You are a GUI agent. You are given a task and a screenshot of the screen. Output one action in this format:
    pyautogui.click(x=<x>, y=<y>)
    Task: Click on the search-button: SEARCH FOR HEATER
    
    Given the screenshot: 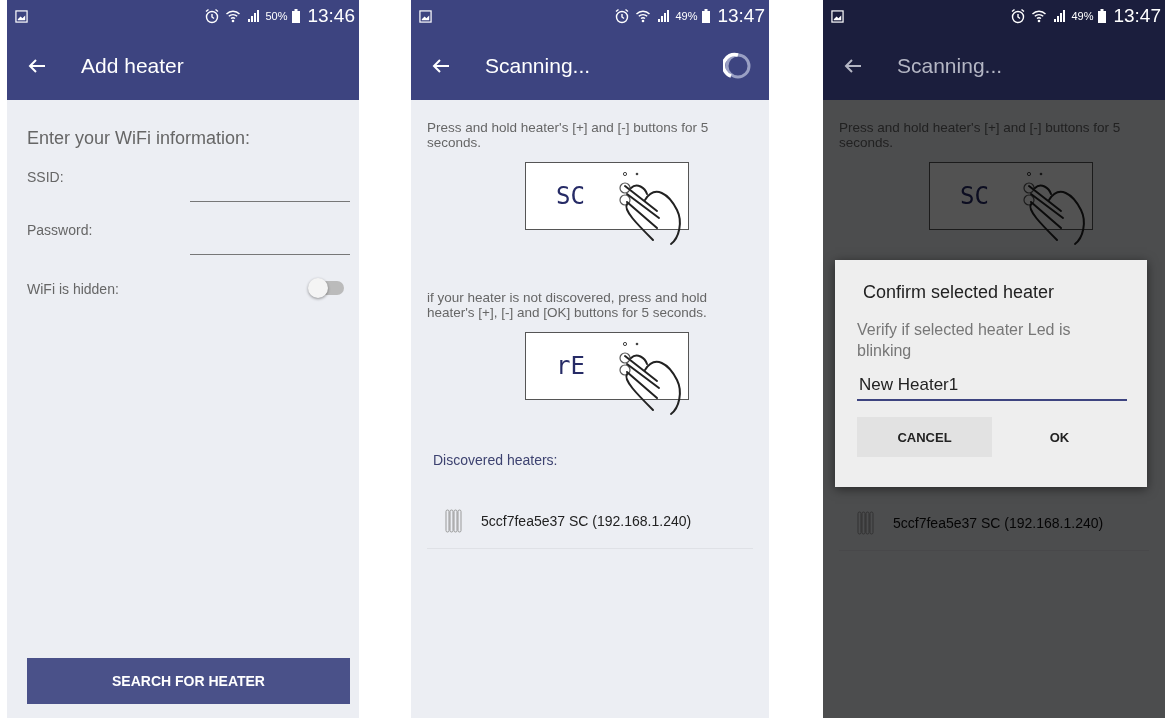 What is the action you would take?
    pyautogui.click(x=188, y=681)
    